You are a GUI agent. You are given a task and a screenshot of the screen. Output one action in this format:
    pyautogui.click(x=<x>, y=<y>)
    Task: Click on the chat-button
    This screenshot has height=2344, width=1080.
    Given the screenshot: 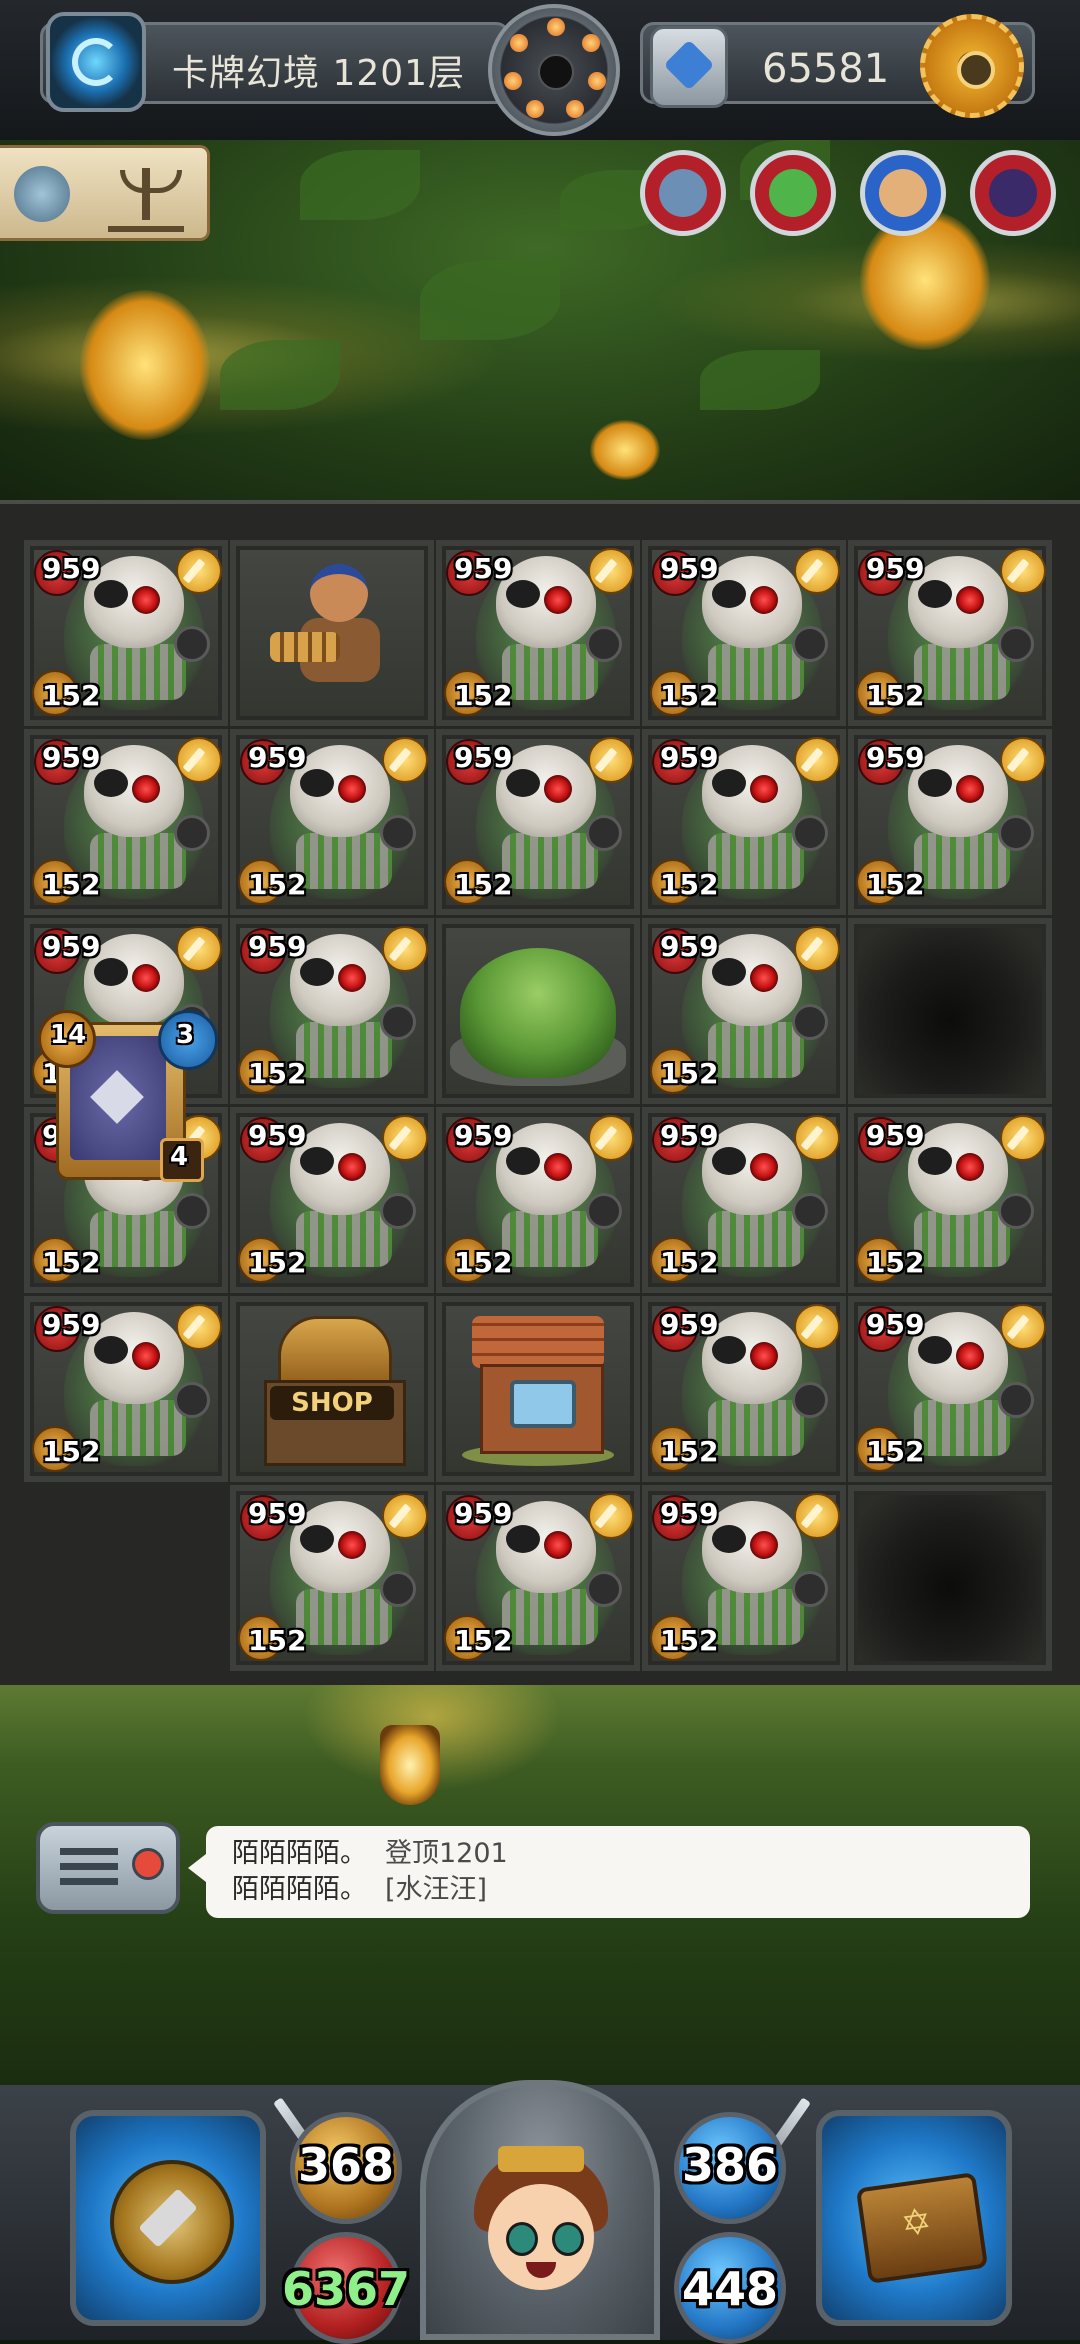 What is the action you would take?
    pyautogui.click(x=108, y=1868)
    